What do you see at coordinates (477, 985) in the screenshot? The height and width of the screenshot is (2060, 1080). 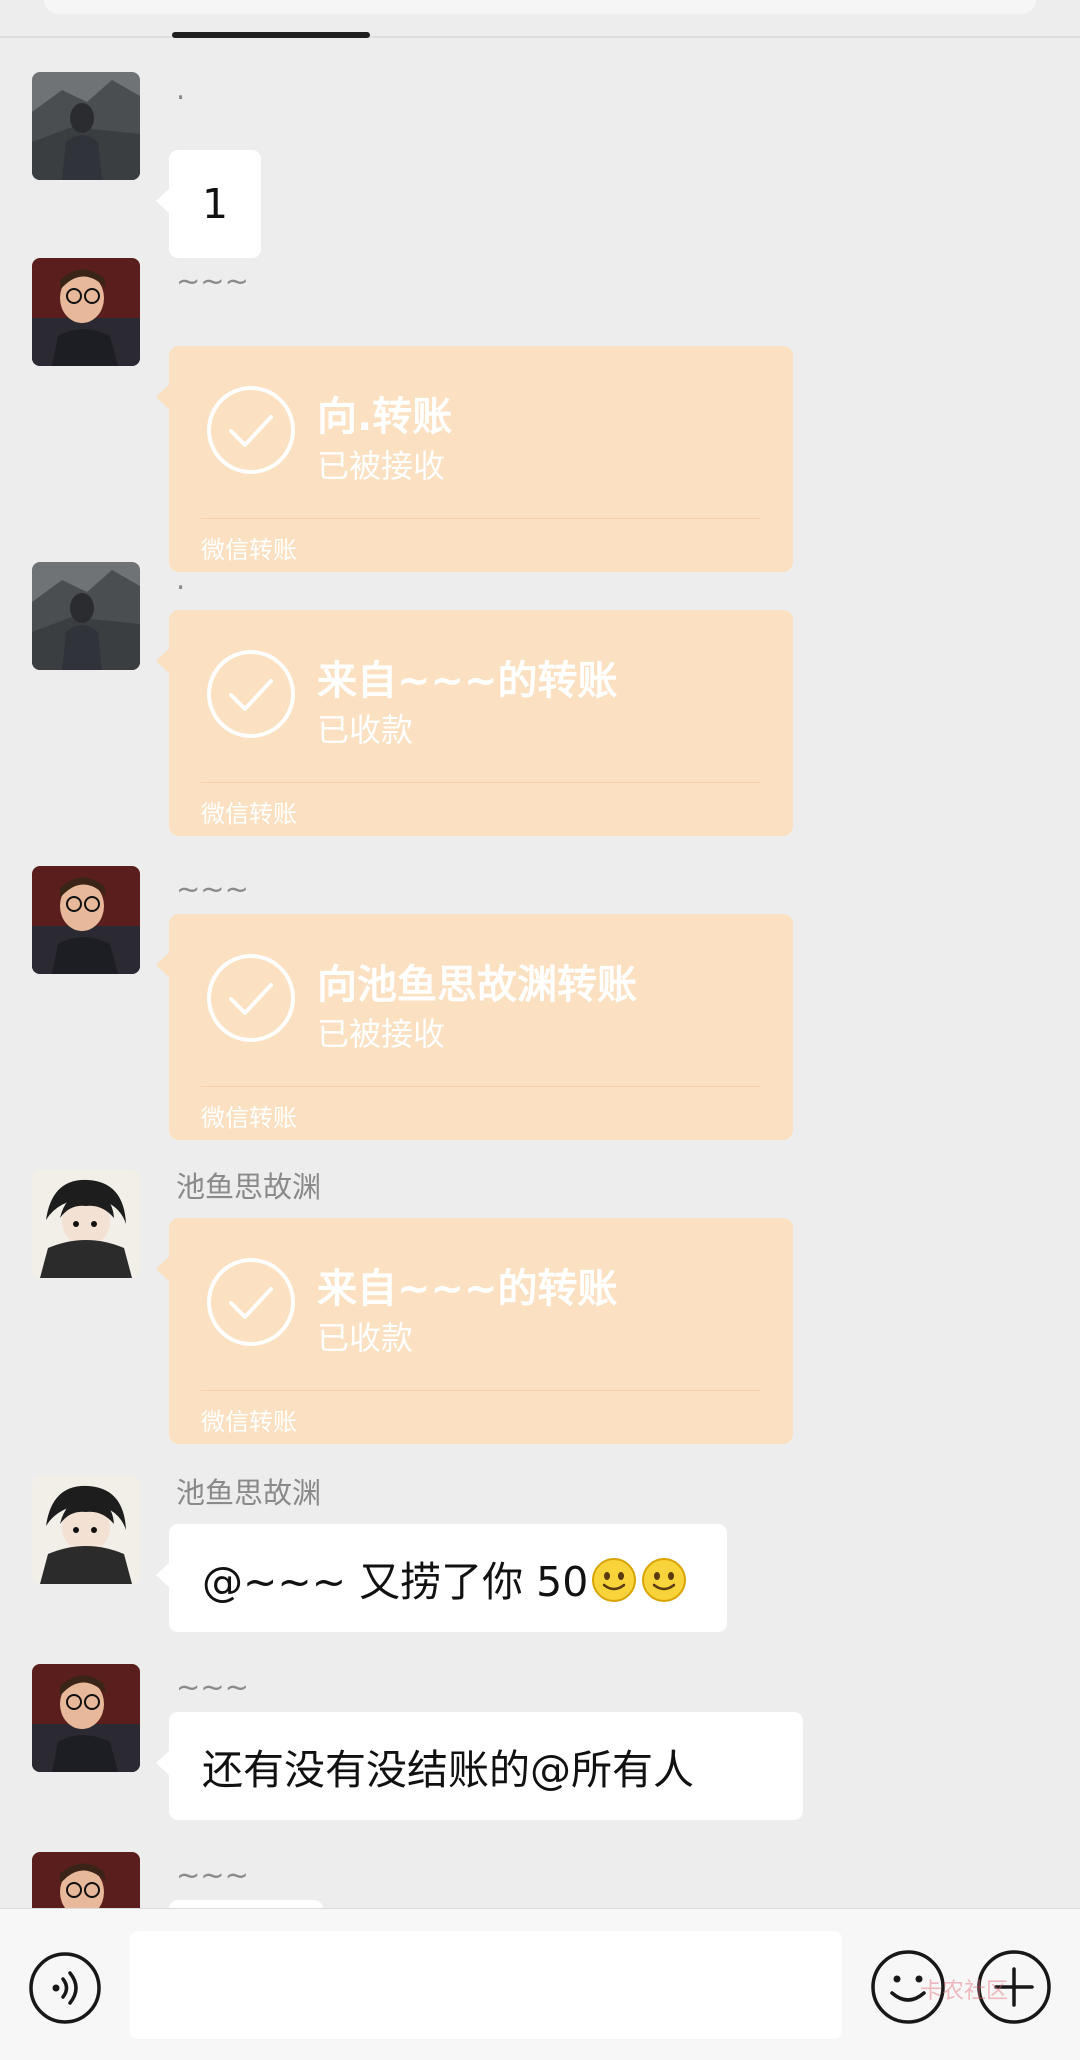 I see `transfer-title: 向池鱼思故渊转账` at bounding box center [477, 985].